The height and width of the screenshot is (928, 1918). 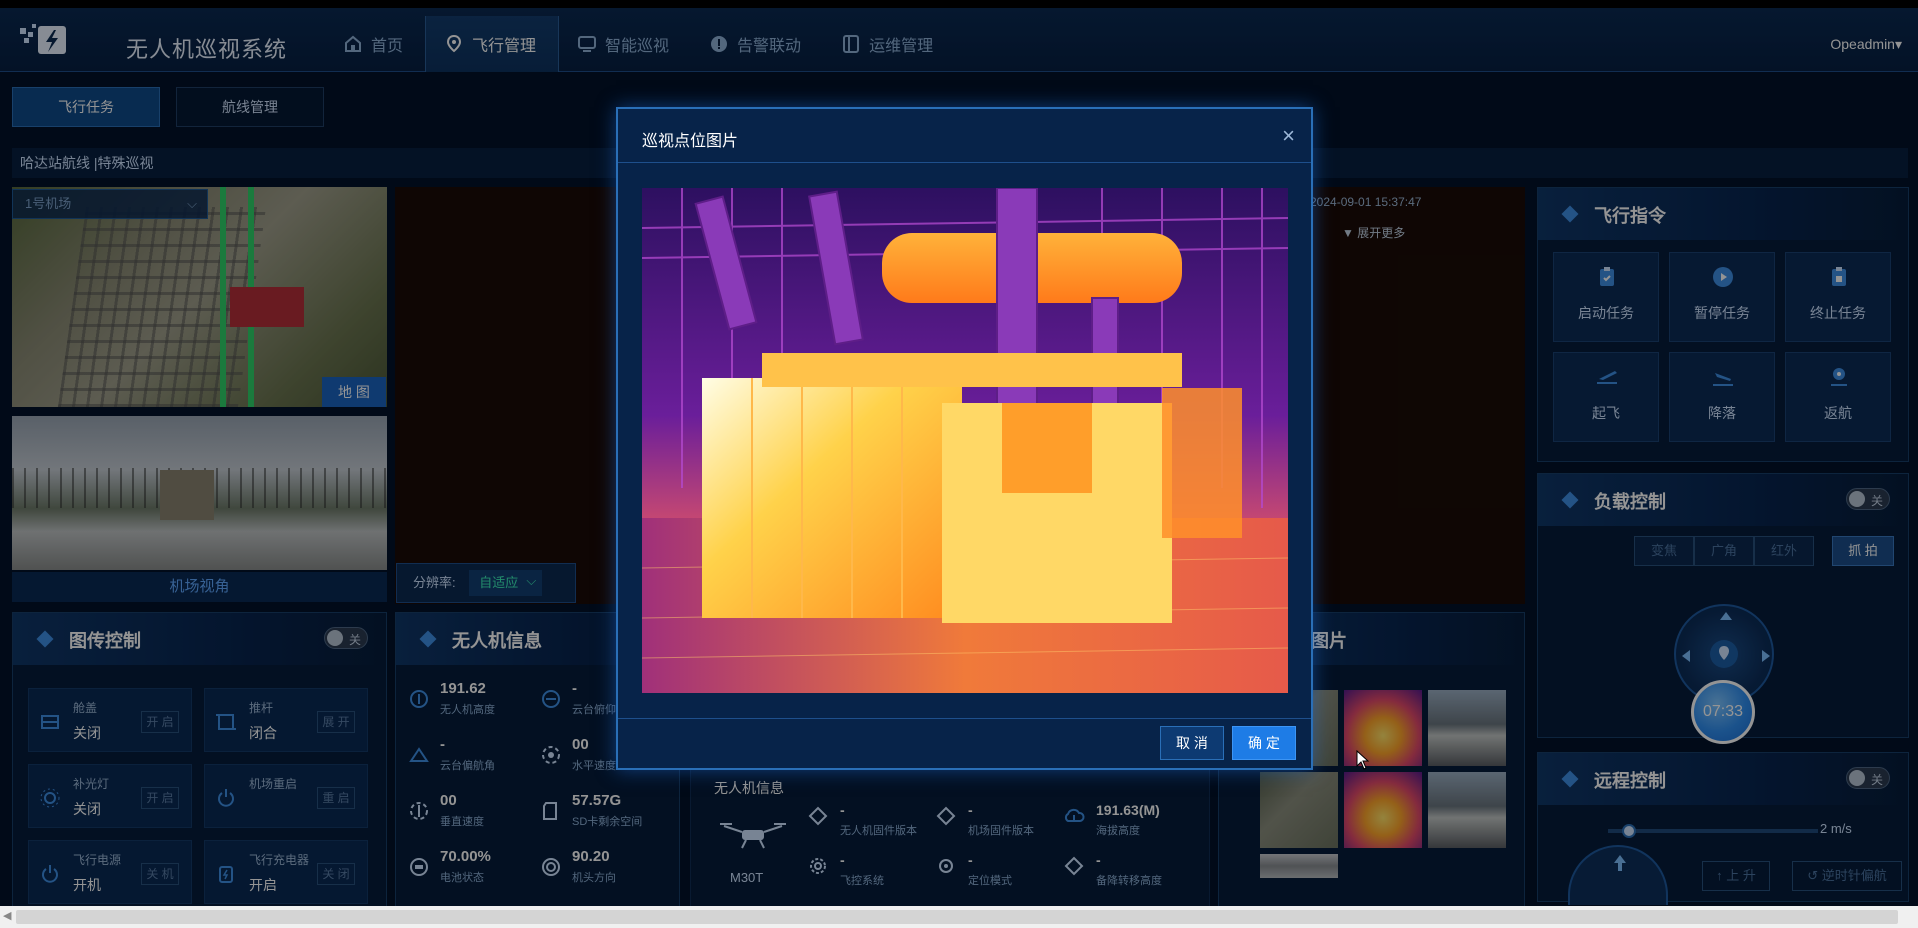 What do you see at coordinates (690, 141) in the screenshot?
I see `modal-title: 巡视点位图片` at bounding box center [690, 141].